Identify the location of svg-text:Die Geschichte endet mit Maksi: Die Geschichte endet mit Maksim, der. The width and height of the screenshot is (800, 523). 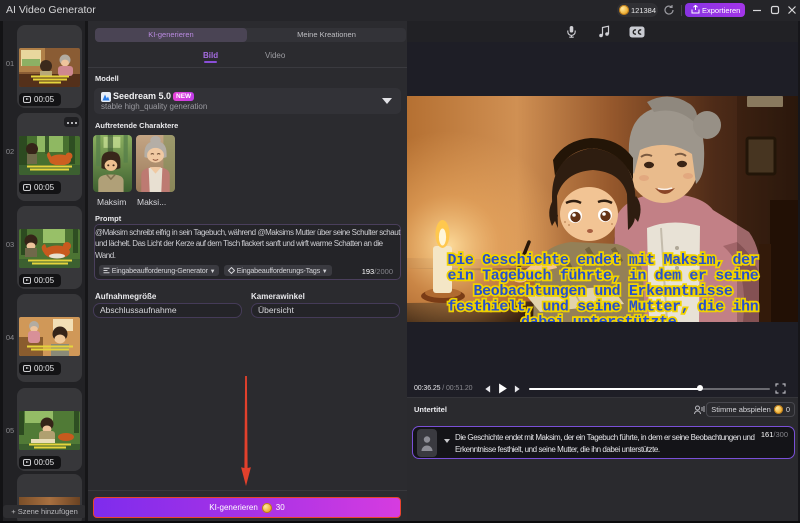
(603, 261).